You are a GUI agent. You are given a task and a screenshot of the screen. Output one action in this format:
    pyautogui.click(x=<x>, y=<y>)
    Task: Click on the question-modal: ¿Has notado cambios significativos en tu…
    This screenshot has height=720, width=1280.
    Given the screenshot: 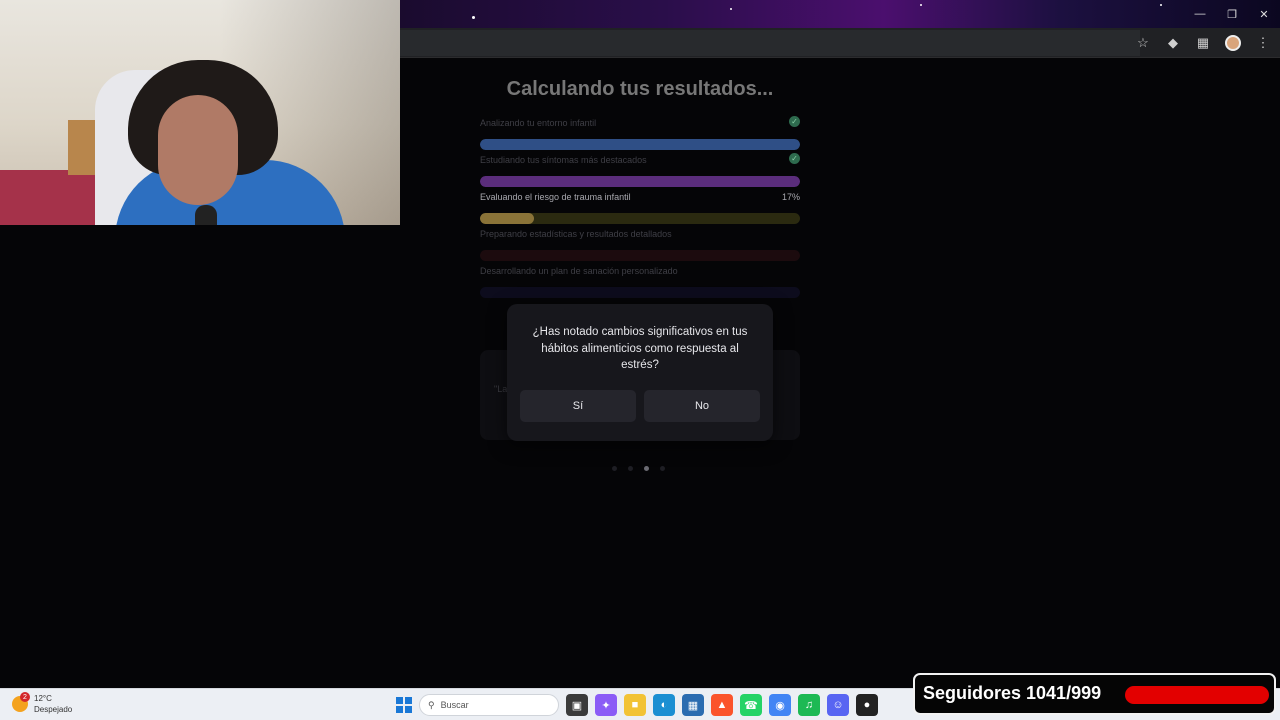 What is the action you would take?
    pyautogui.click(x=640, y=372)
    